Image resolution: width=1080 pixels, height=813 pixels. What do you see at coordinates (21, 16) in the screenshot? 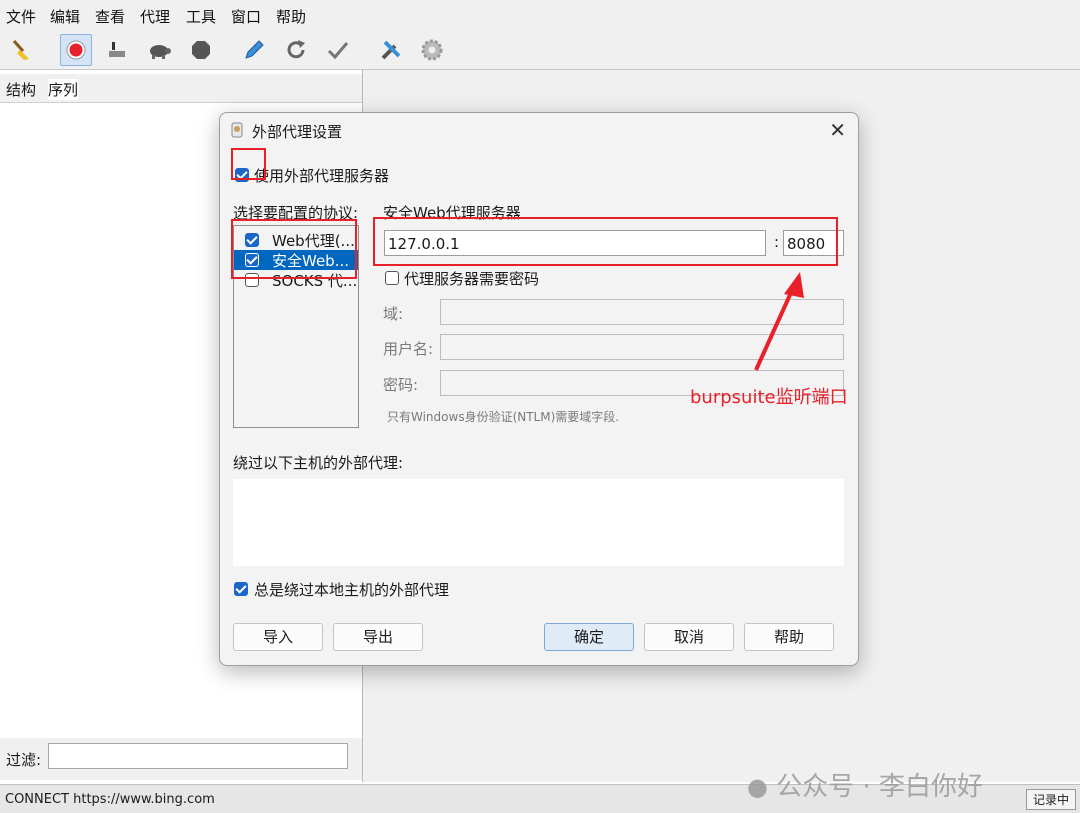
I see `menu-file: 文件` at bounding box center [21, 16].